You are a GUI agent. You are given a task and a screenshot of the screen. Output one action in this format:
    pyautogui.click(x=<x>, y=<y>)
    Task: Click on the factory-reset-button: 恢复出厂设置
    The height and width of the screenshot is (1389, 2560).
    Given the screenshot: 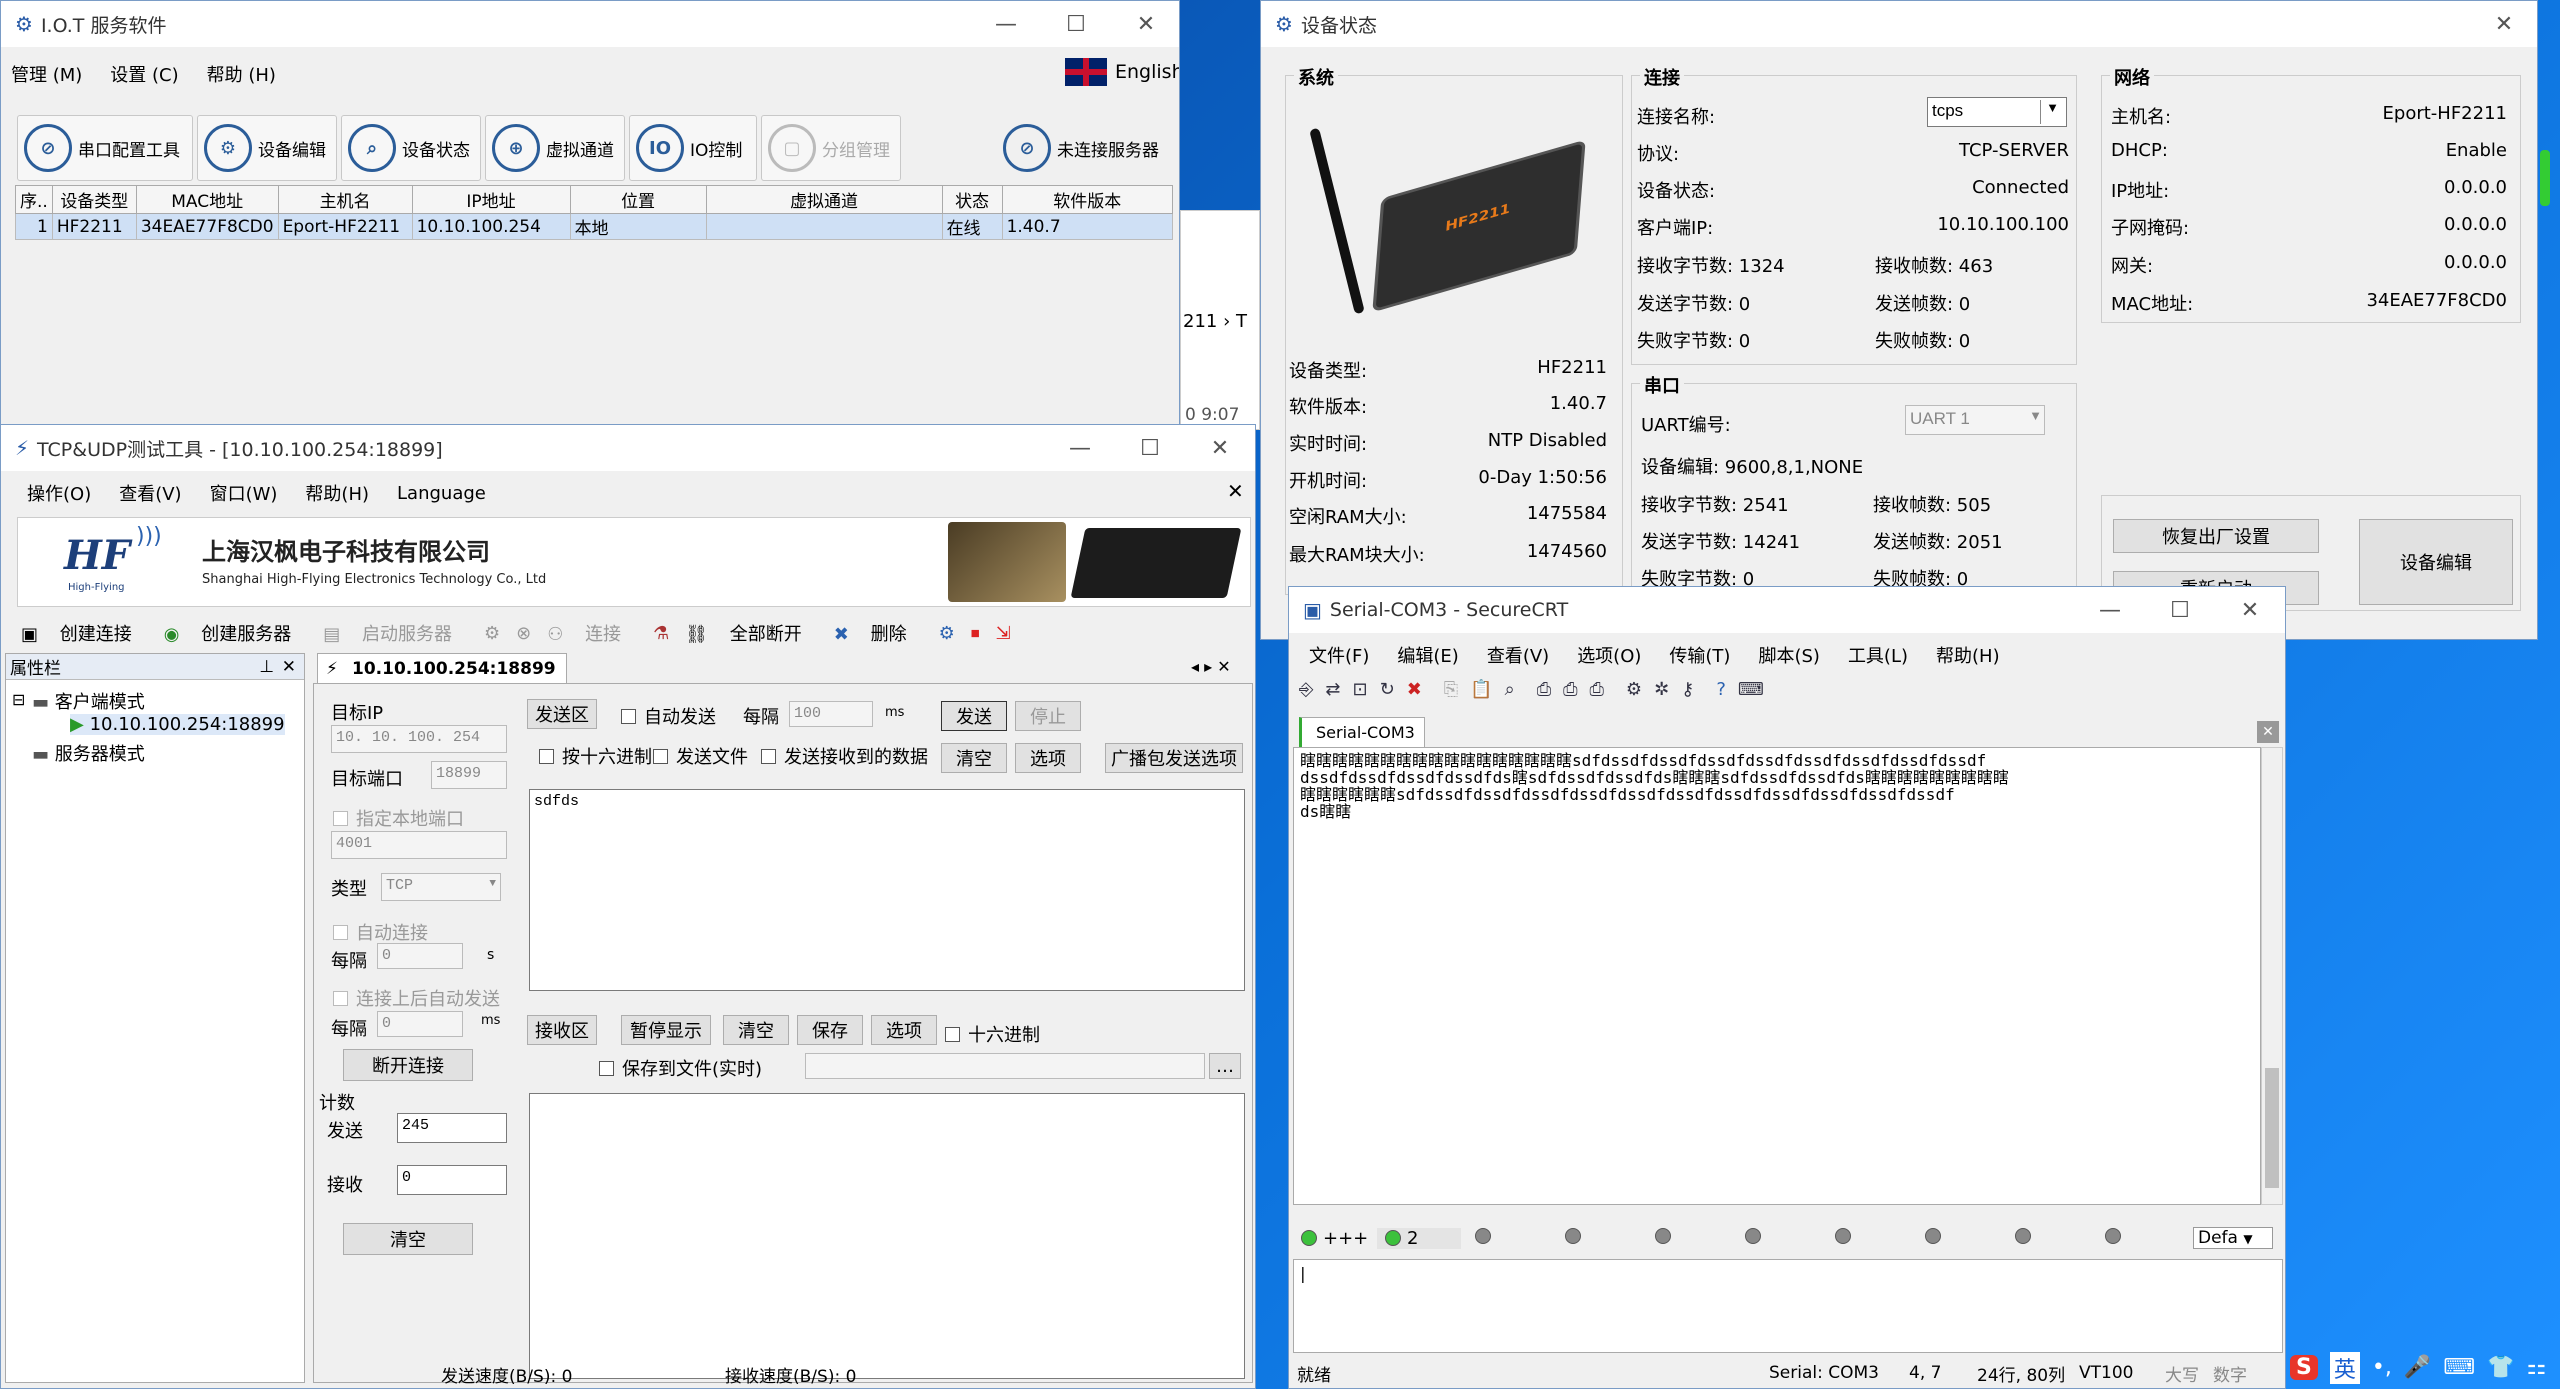 What is the action you would take?
    pyautogui.click(x=2216, y=536)
    